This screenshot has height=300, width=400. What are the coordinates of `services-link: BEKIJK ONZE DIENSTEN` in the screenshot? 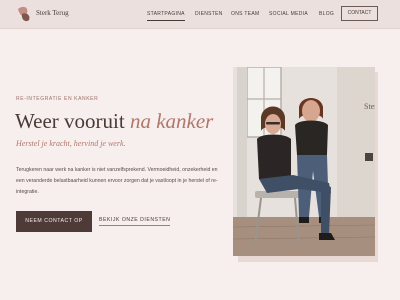 It's located at (135, 221).